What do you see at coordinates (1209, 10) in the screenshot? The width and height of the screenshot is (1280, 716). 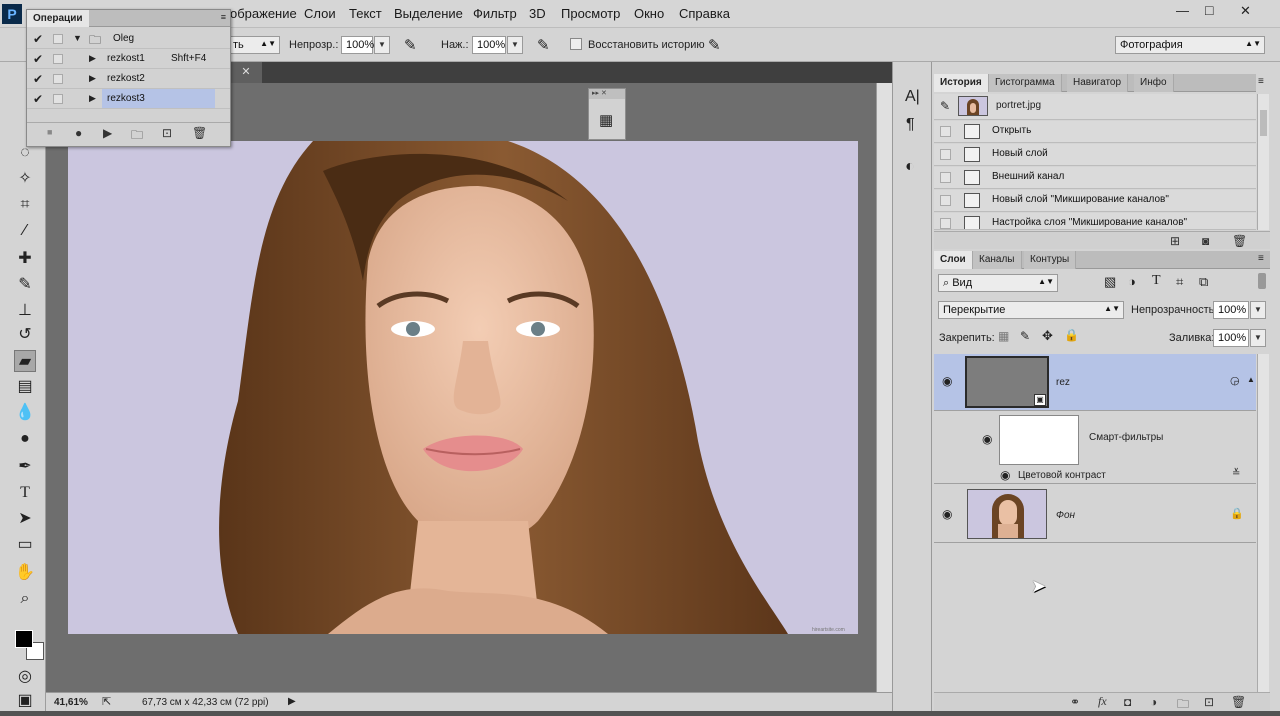 I see `maximize-button: □` at bounding box center [1209, 10].